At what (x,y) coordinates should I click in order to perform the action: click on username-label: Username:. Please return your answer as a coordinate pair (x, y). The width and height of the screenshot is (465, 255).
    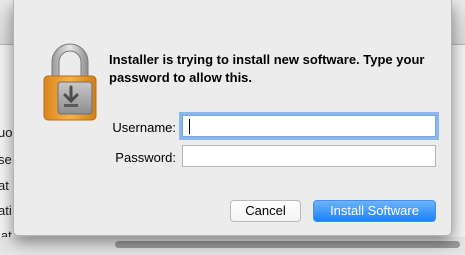
    Looking at the image, I should click on (144, 127).